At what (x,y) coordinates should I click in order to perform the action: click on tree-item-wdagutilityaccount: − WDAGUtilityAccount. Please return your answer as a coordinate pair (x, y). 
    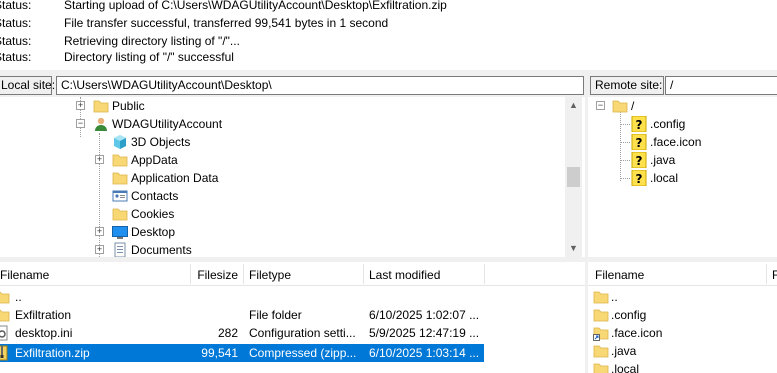
    Looking at the image, I should click on (282, 124).